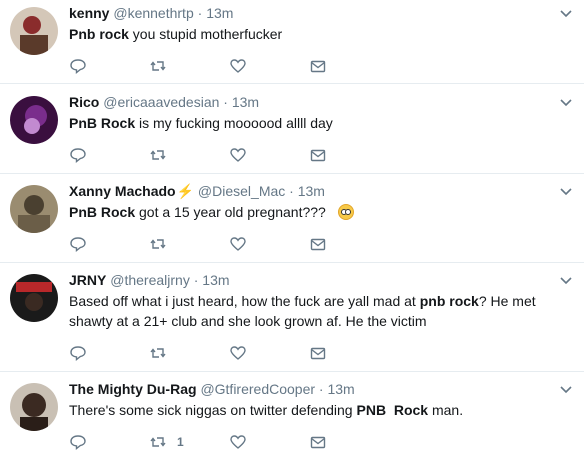  I want to click on lightning-icon: ⚡, so click(185, 191).